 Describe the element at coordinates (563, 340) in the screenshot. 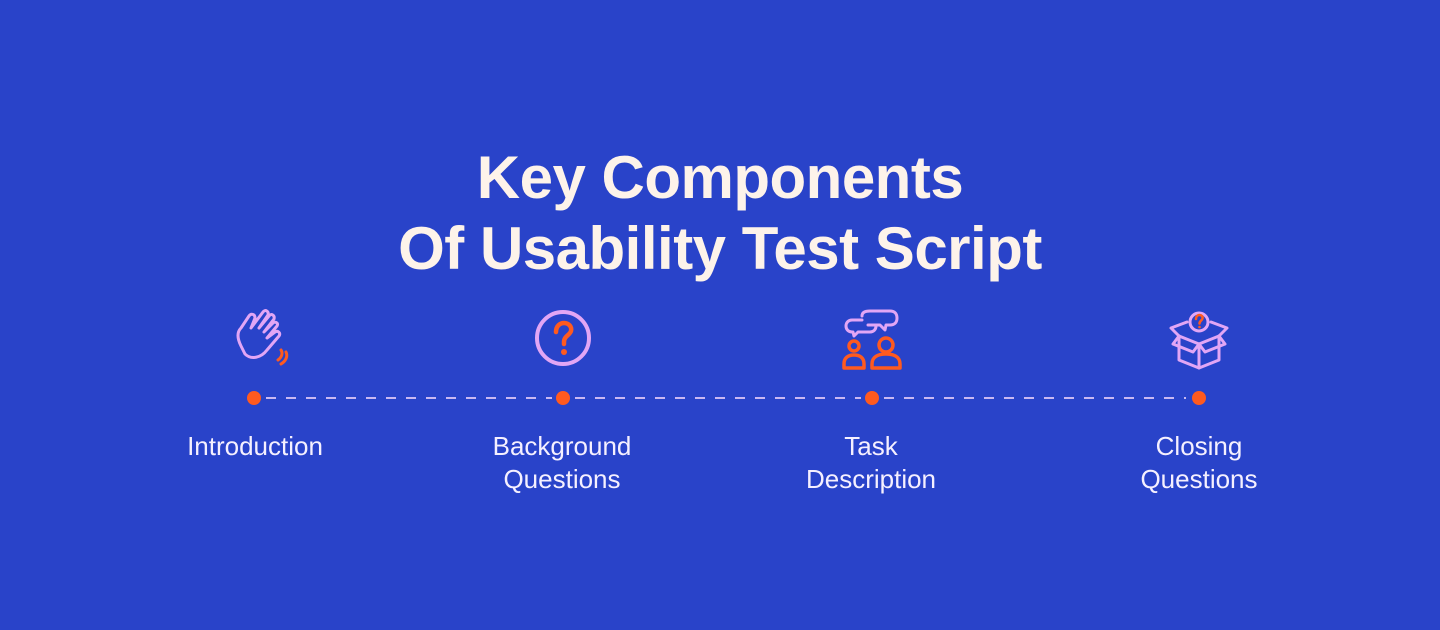

I see `question-circle-icon` at that location.